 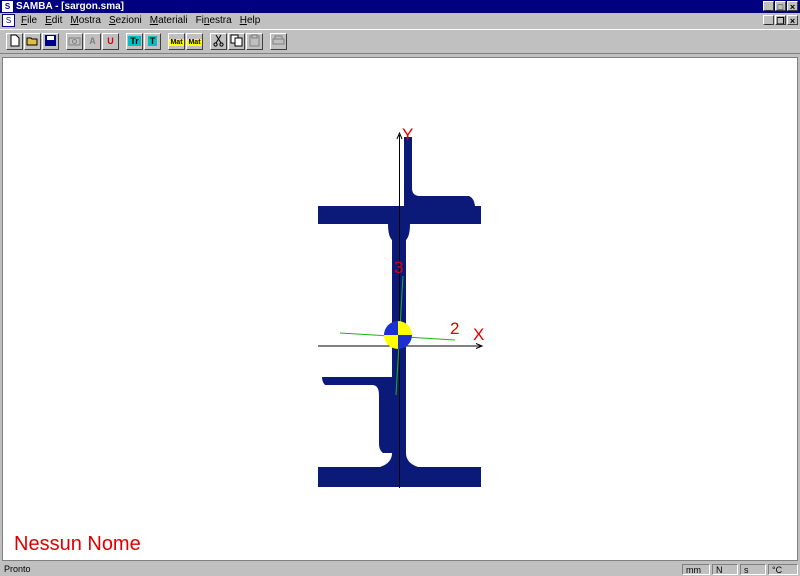 I want to click on y-axis-label: Y, so click(x=407, y=134).